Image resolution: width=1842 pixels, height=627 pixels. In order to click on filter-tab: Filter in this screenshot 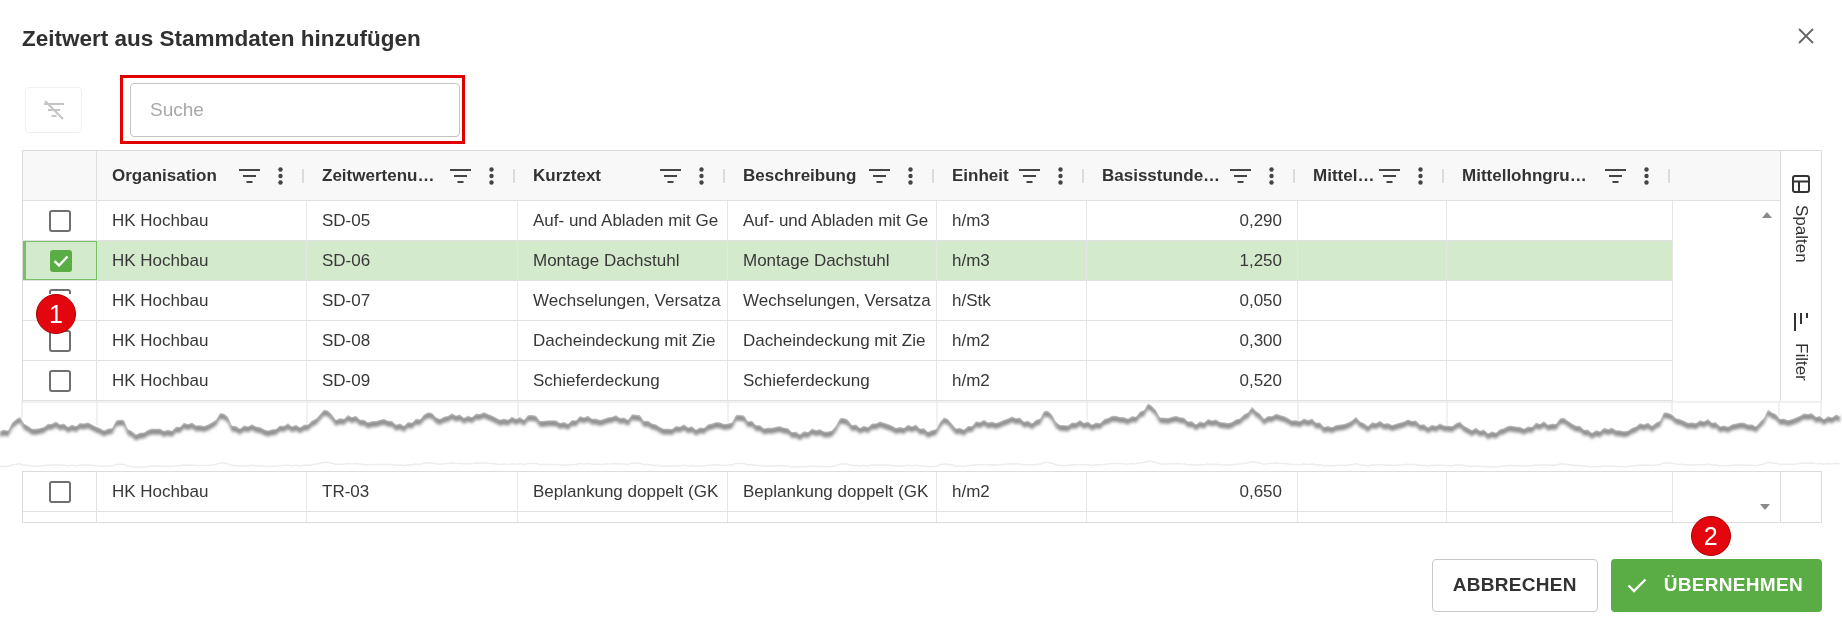, I will do `click(1801, 346)`.